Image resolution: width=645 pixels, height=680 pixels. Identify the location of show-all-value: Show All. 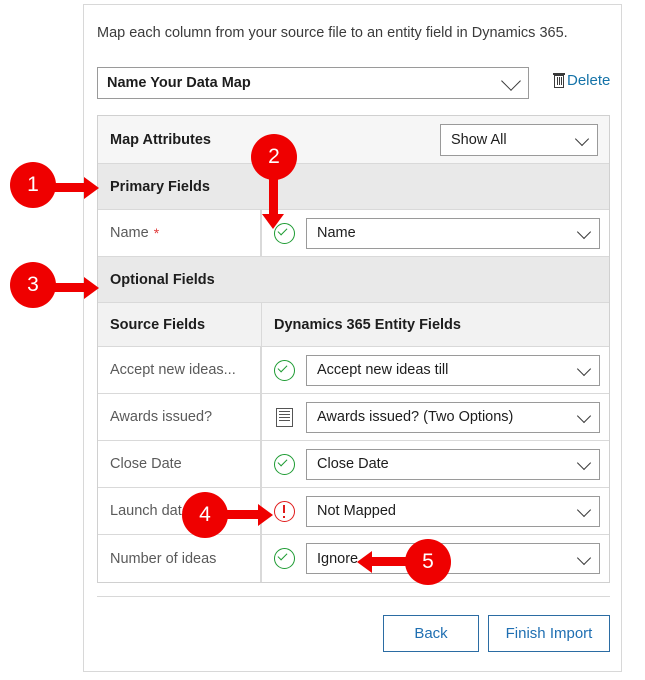
(479, 139).